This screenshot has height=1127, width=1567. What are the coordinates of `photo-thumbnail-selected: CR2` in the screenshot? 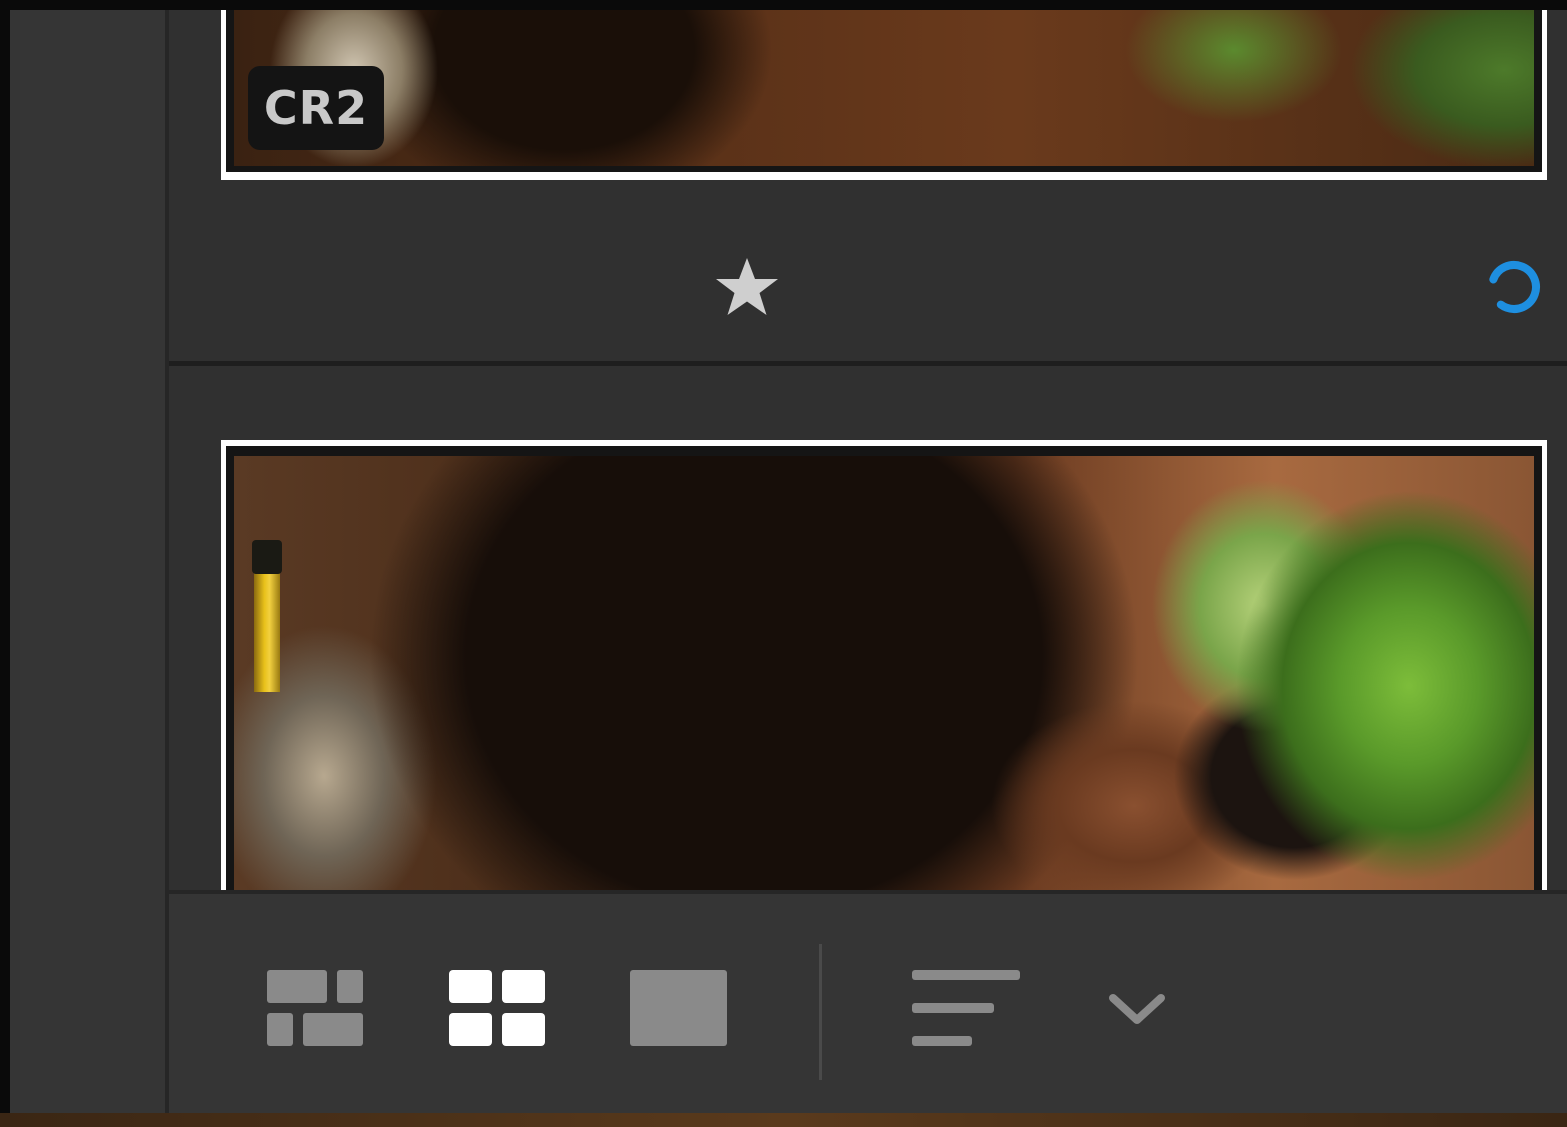 It's located at (884, 95).